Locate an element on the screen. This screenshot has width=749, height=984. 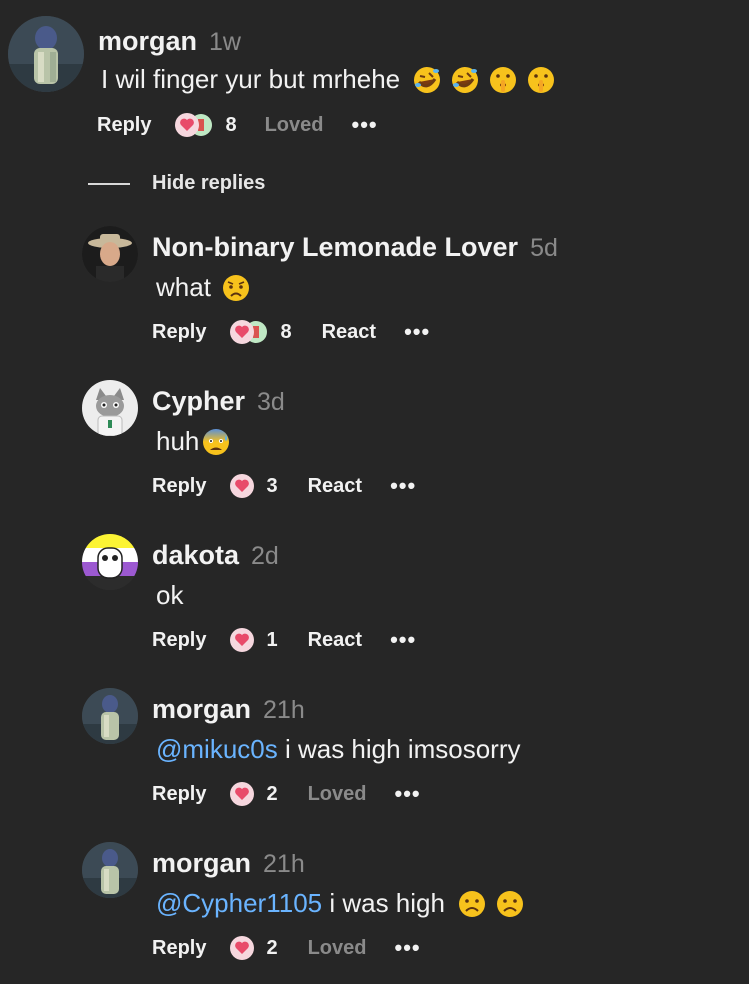
reaction-count: 3 is located at coordinates (272, 485).